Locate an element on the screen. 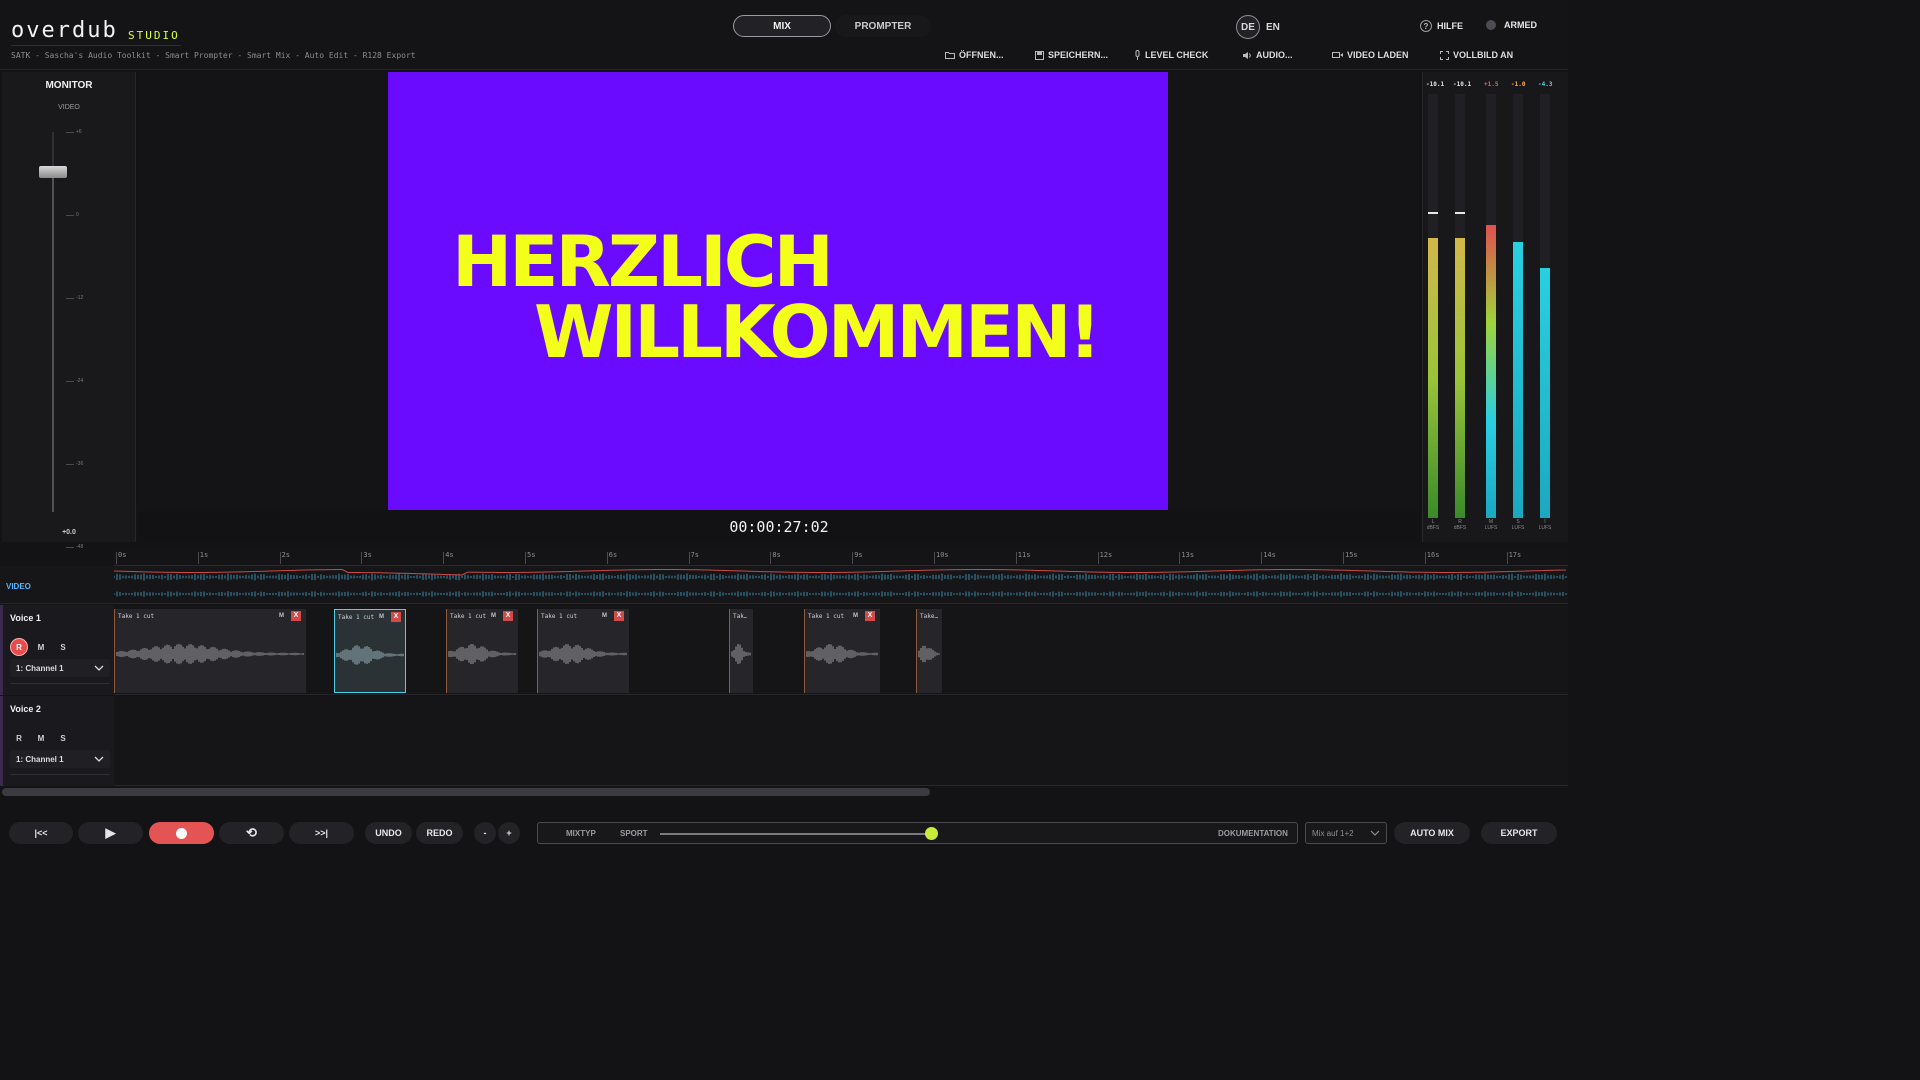  scale-label: -36 is located at coordinates (80, 464).